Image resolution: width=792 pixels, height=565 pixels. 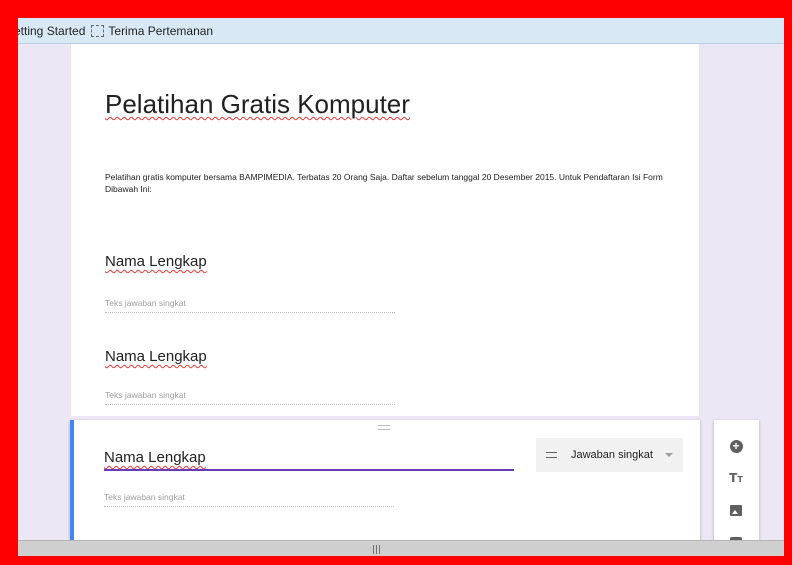 I want to click on title-text-icon: TT, so click(x=736, y=478).